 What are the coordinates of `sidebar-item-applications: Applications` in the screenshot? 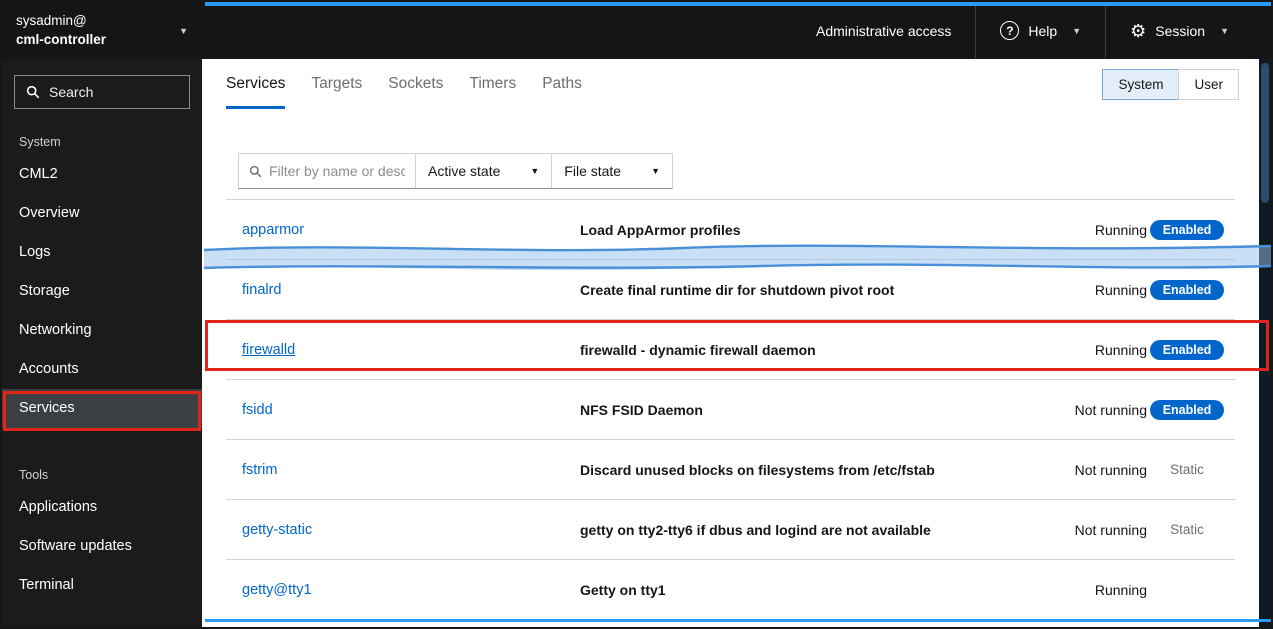 It's located at (102, 507).